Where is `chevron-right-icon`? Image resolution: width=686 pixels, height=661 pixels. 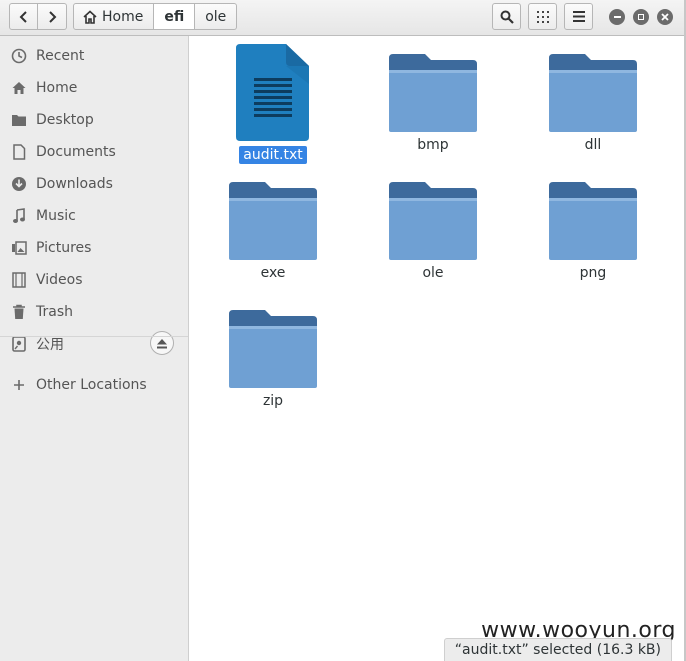 chevron-right-icon is located at coordinates (53, 16).